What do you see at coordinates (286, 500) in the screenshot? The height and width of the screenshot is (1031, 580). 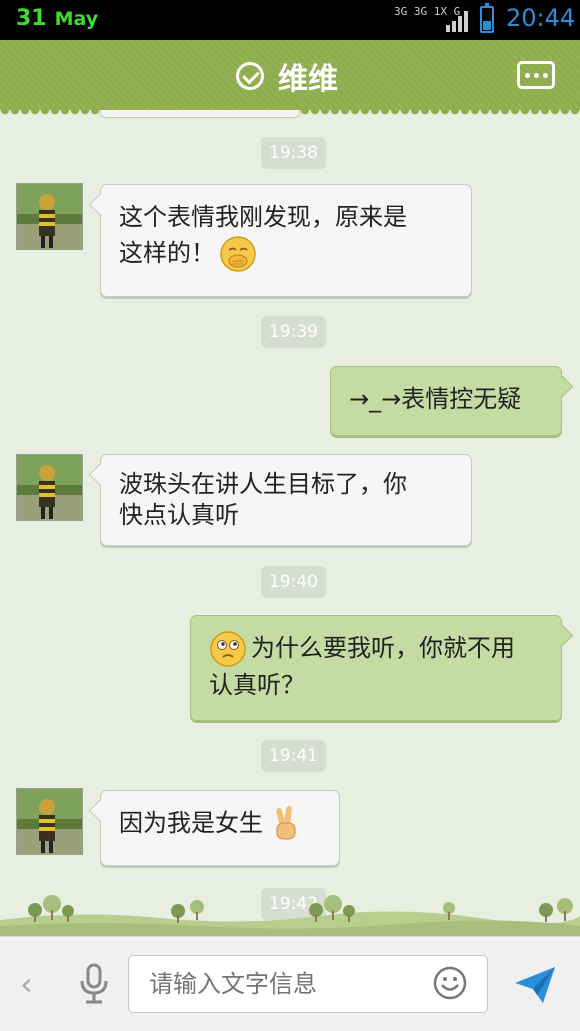 I see `incoming-message-bubble: 波珠头在讲人生目标了，你 快点认真听` at bounding box center [286, 500].